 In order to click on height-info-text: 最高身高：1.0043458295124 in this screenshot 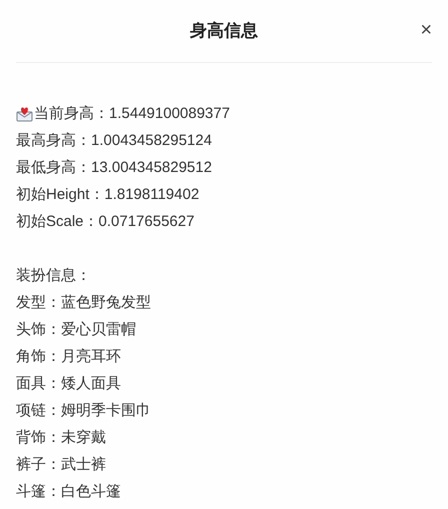, I will do `click(114, 141)`.